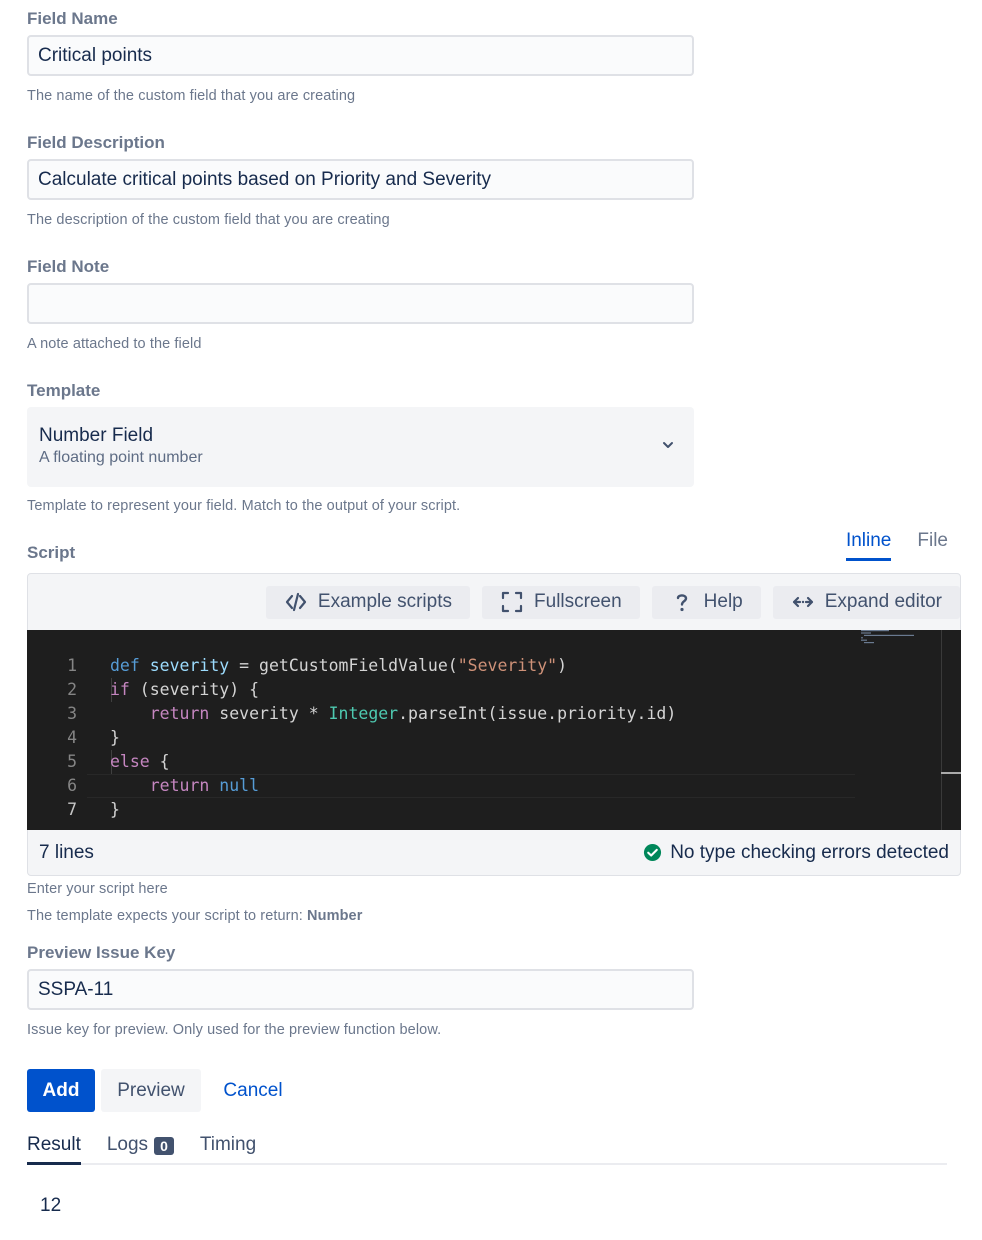 The image size is (982, 1240). Describe the element at coordinates (512, 602) in the screenshot. I see `fullscreen-icon` at that location.